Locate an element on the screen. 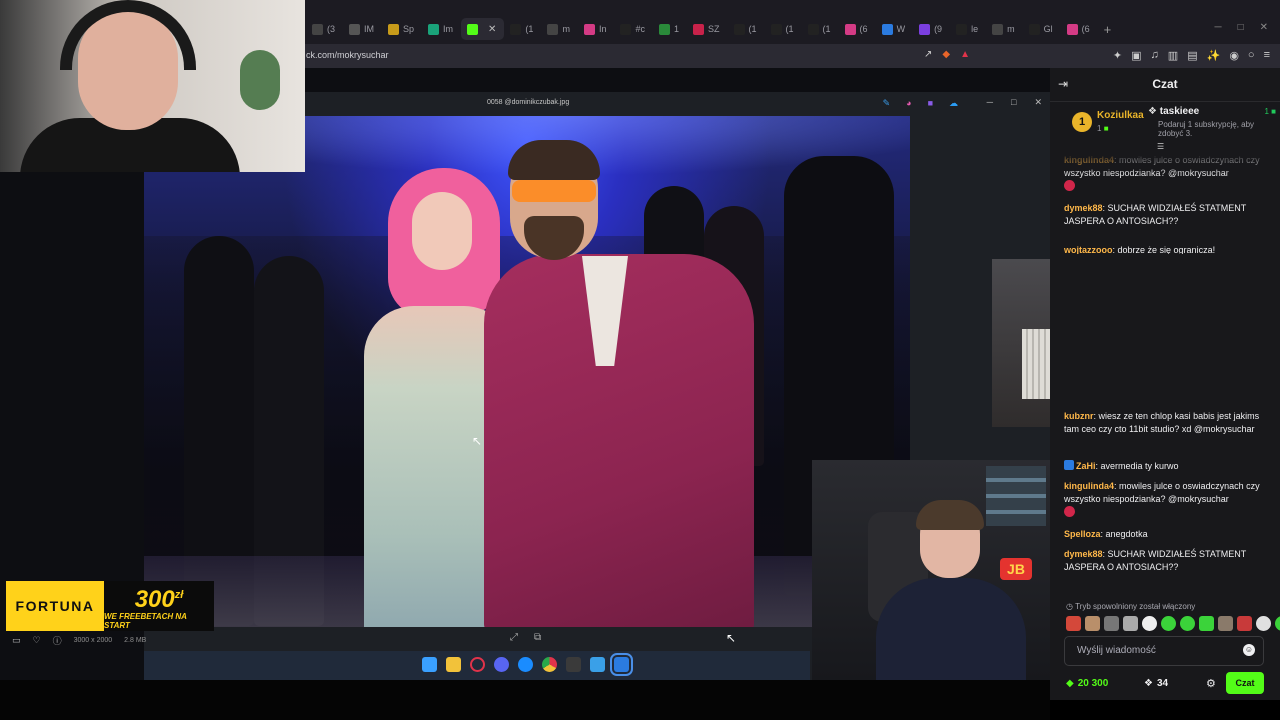 The height and width of the screenshot is (720, 1280). browser-tab: 1 is located at coordinates (670, 29).